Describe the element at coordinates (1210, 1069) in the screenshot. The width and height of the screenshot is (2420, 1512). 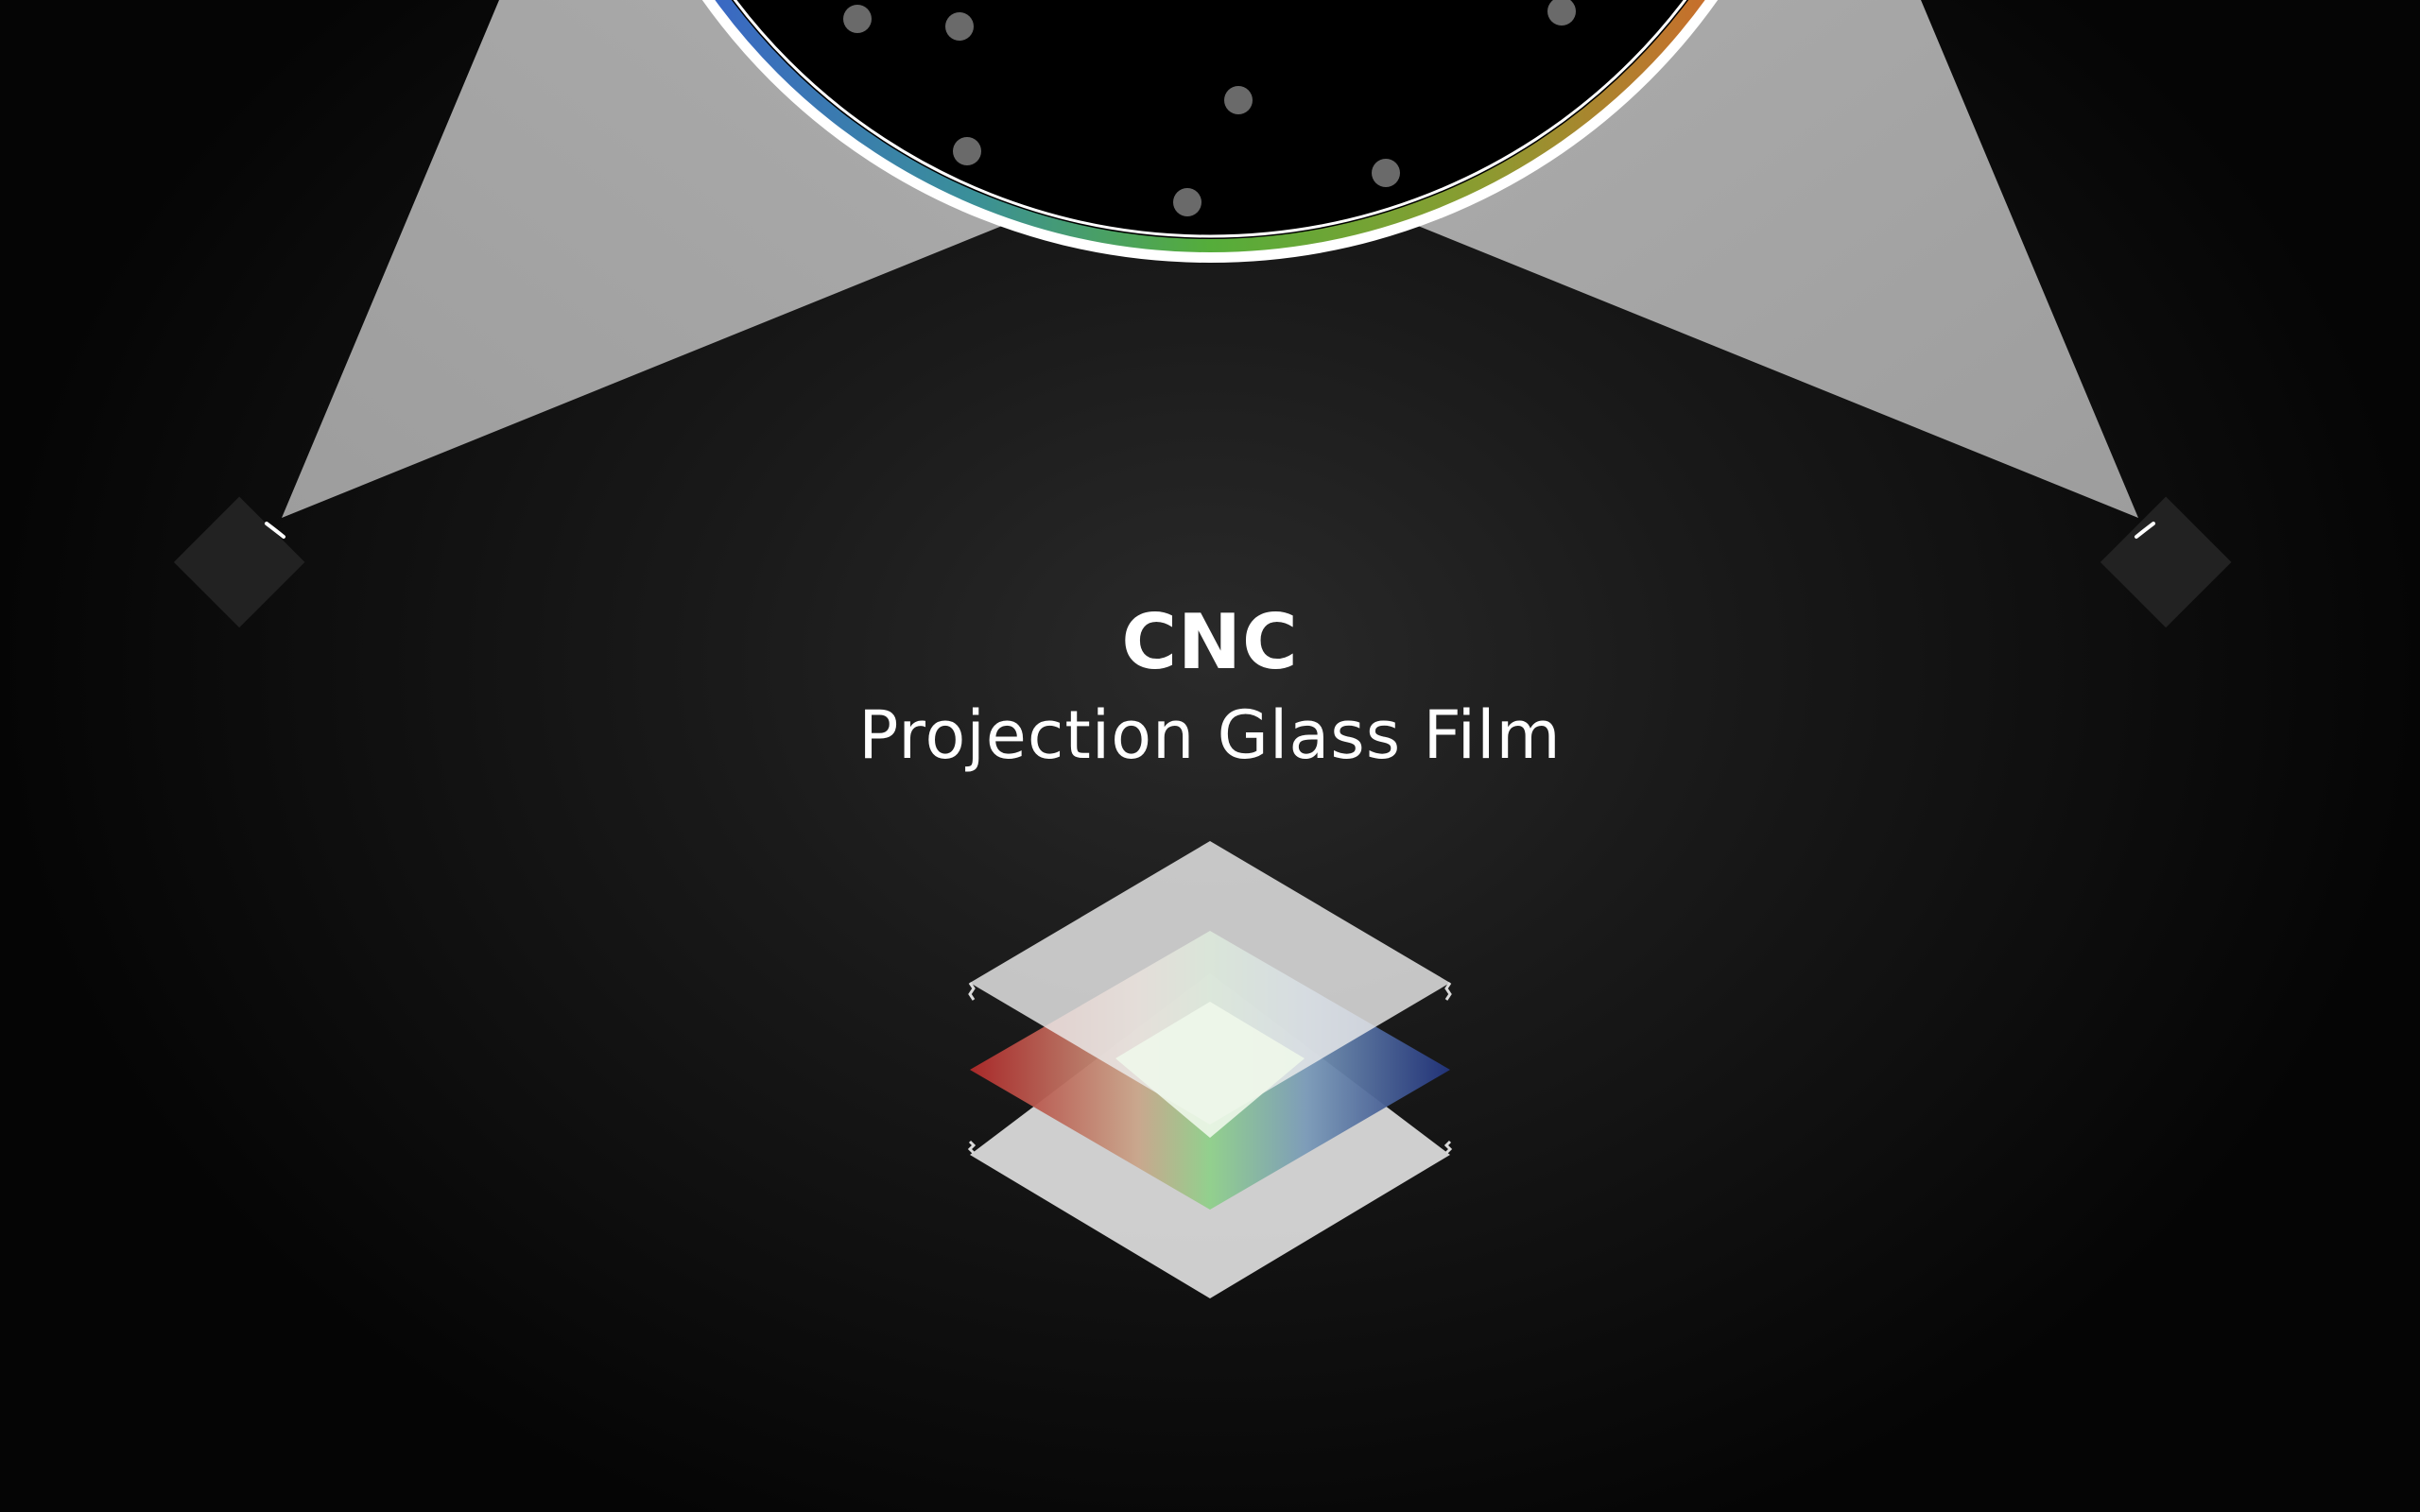
I see `layered-film-icon` at that location.